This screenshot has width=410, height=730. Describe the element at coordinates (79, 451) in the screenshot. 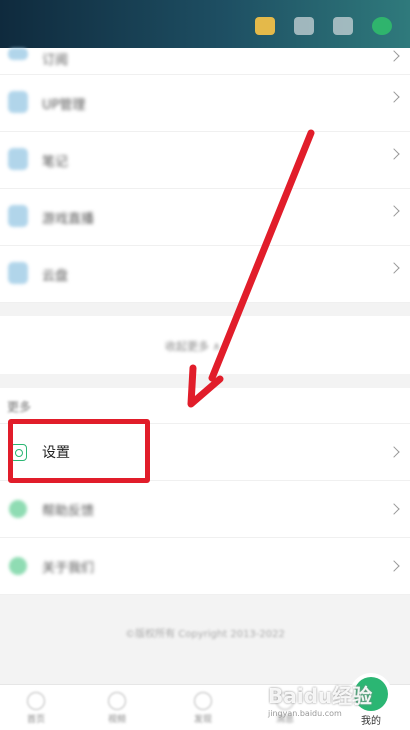

I see `highlight-box` at that location.